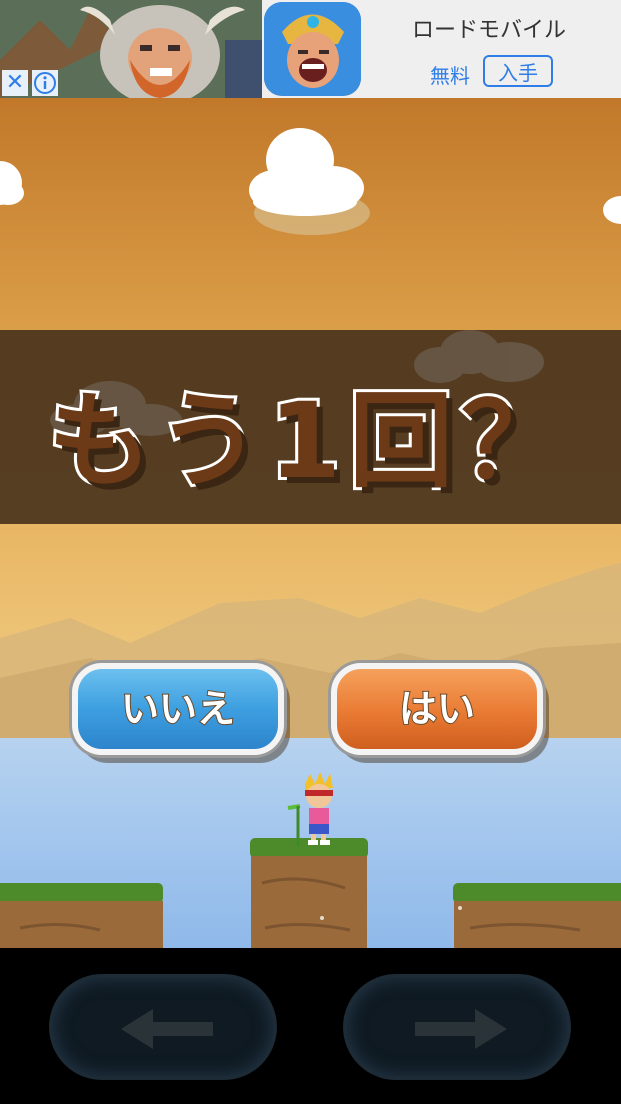 Image resolution: width=621 pixels, height=1104 pixels. I want to click on info-icon, so click(45, 83).